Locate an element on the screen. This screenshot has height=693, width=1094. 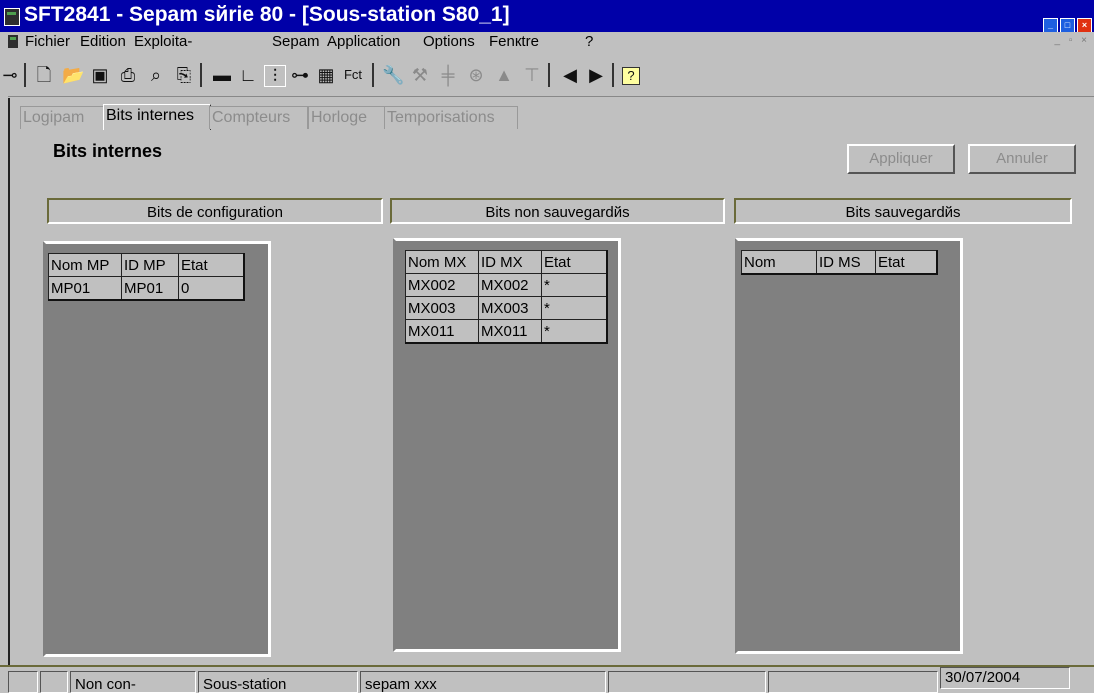
table-row: MP01 MP01 0 is located at coordinates (146, 288).